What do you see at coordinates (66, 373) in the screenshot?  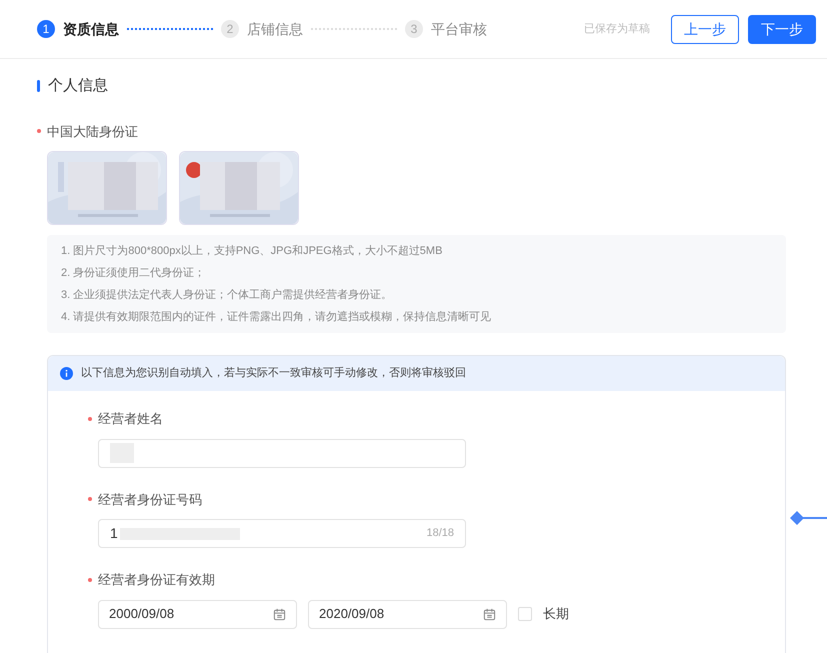 I see `info-icon` at bounding box center [66, 373].